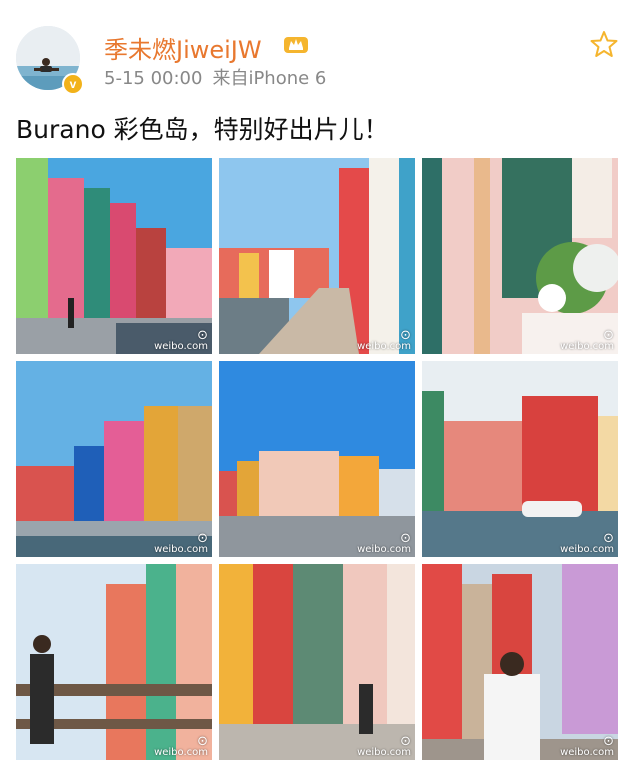 This screenshot has width=640, height=772. Describe the element at coordinates (317, 459) in the screenshot. I see `photo-tile-5: ⊙ weibo.com` at that location.